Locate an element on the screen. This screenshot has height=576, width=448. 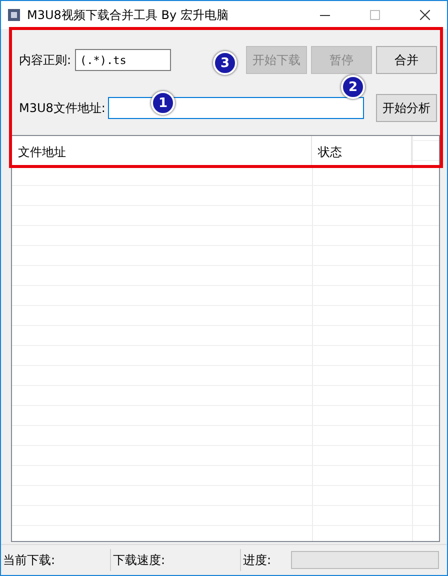
progress-label: 进度: is located at coordinates (257, 560).